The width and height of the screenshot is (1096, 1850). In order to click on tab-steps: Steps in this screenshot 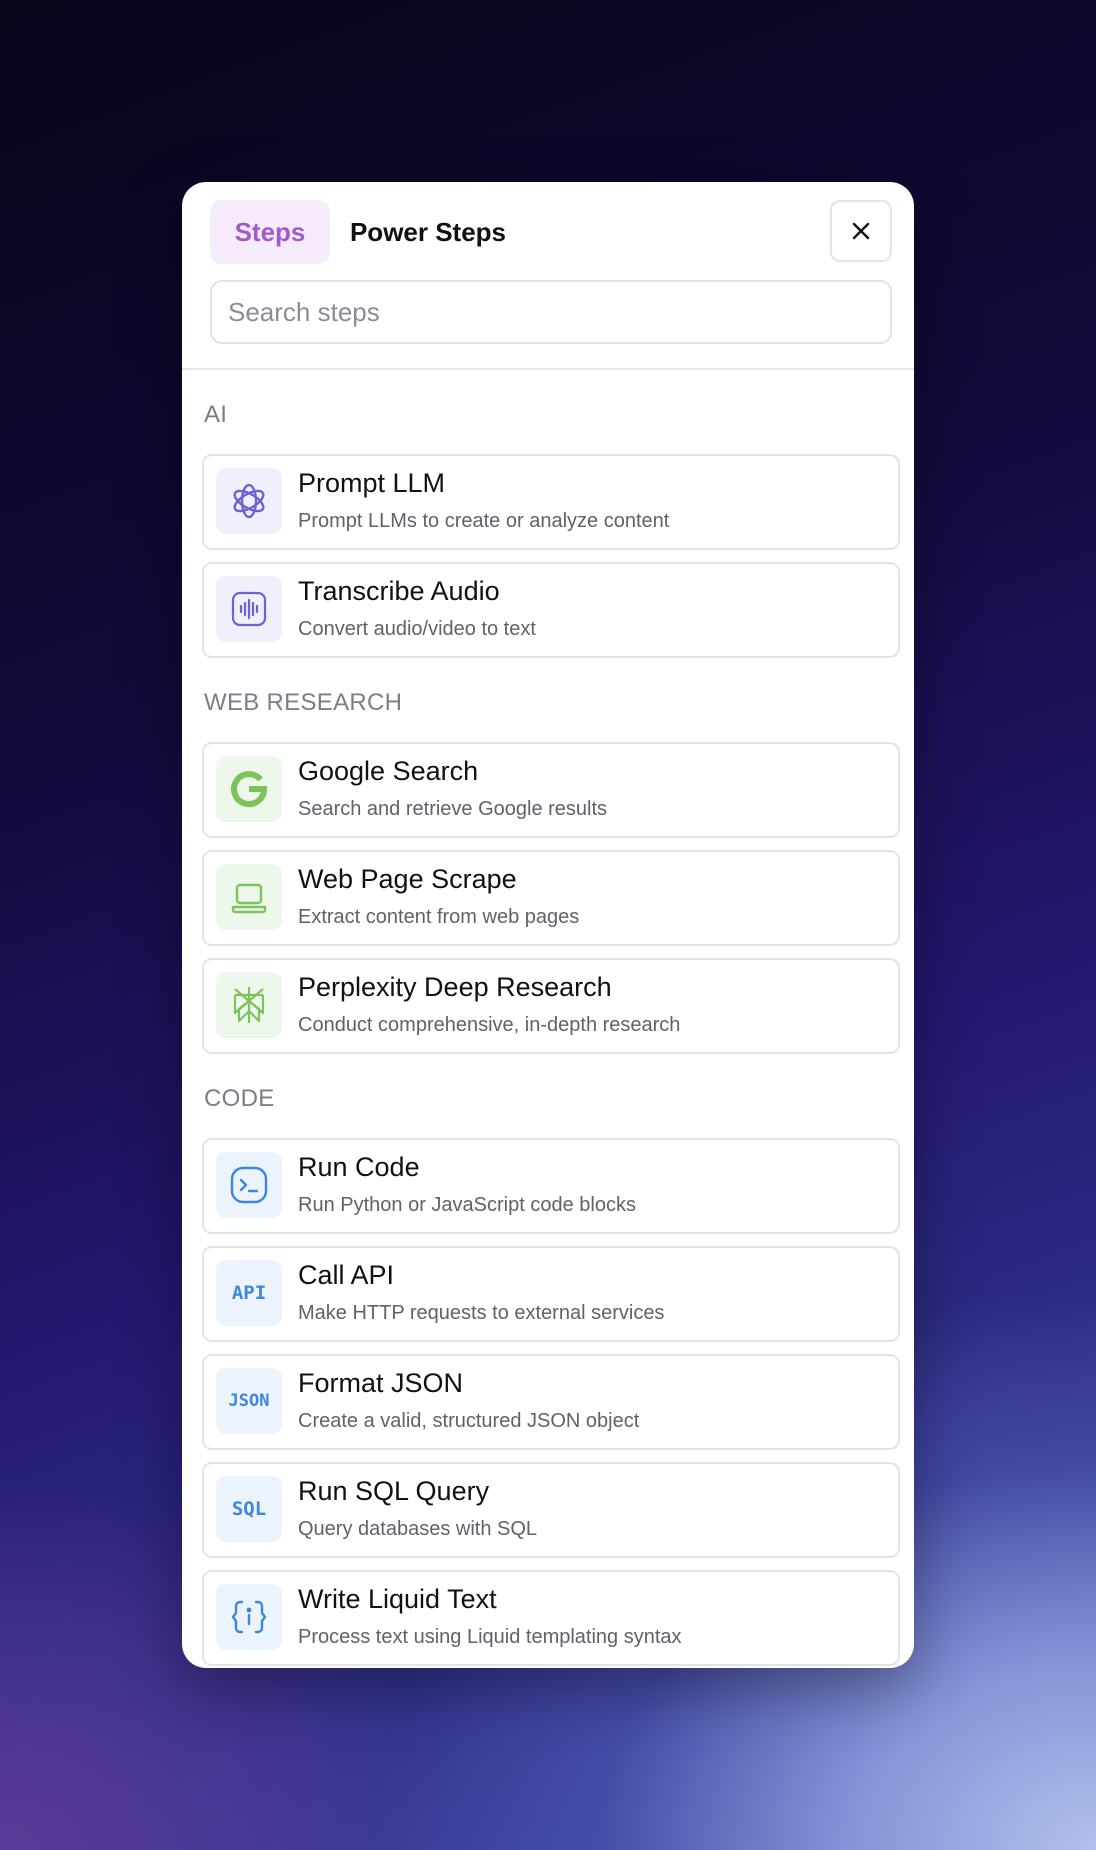, I will do `click(270, 232)`.